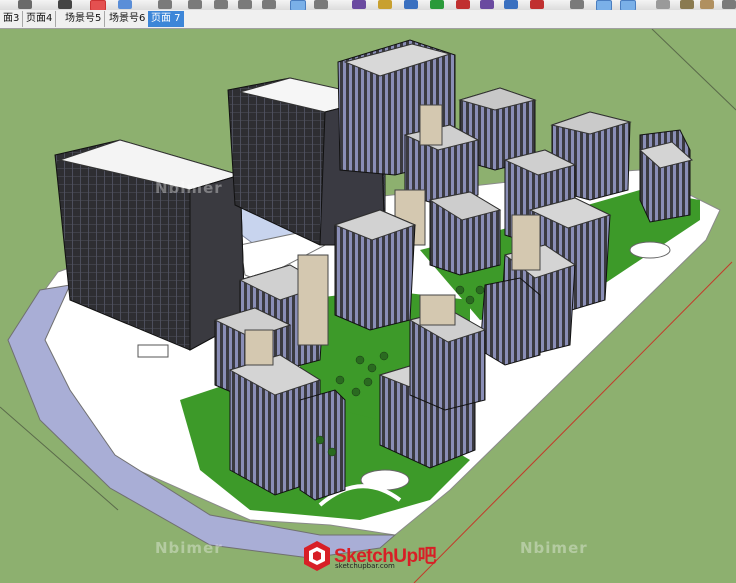 This screenshot has height=583, width=736. Describe the element at coordinates (165, 4) in the screenshot. I see `rotate-icon` at that location.